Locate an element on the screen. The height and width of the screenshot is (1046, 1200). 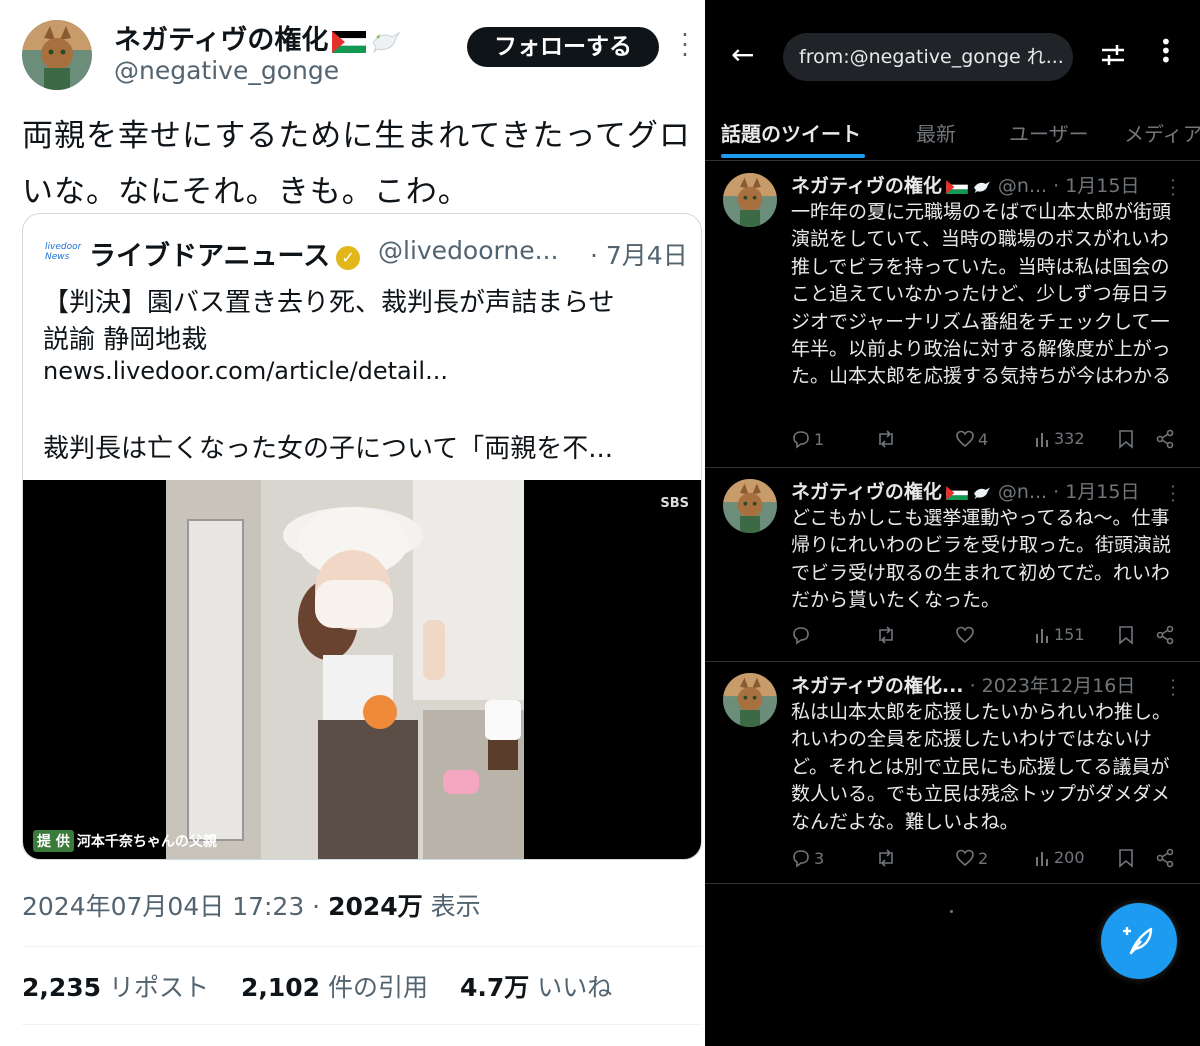
search-tabs: 話題のツイート 最新 ユーザー メディア is located at coordinates (952, 132).